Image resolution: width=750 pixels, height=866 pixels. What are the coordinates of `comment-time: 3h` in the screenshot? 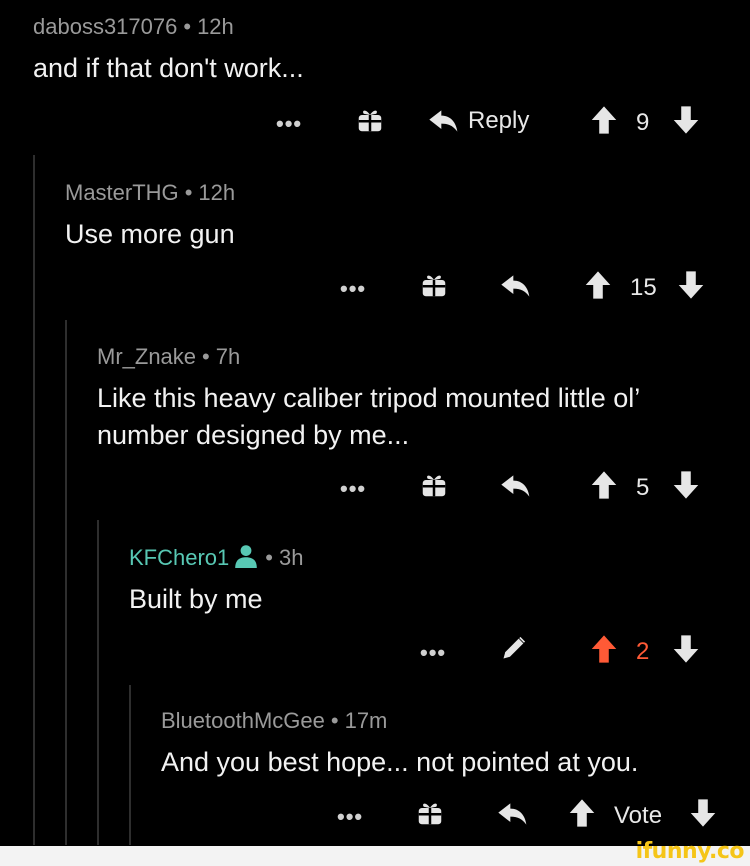 It's located at (291, 557).